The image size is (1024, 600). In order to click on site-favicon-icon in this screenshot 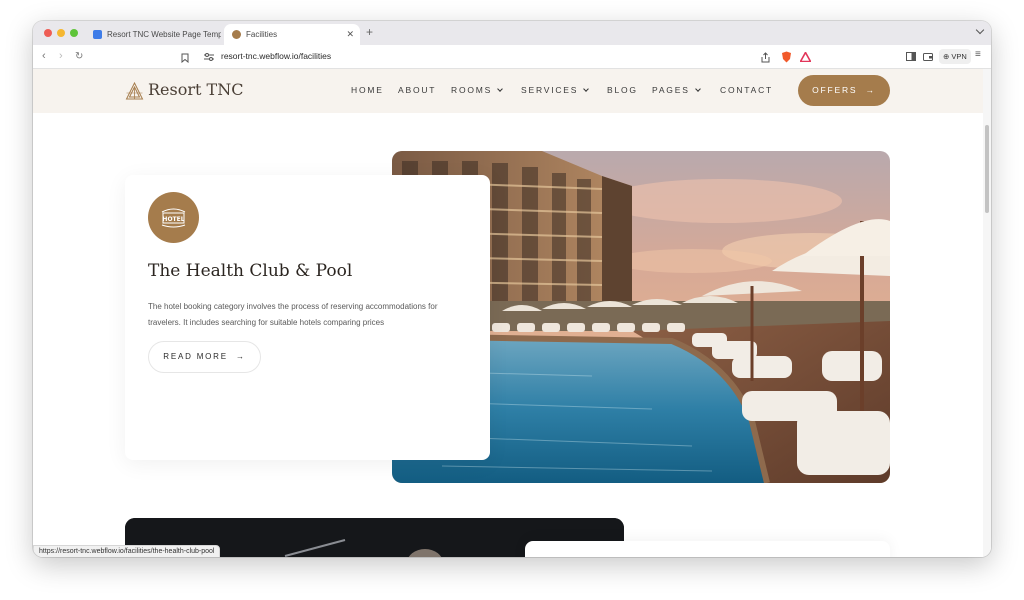, I will do `click(236, 34)`.